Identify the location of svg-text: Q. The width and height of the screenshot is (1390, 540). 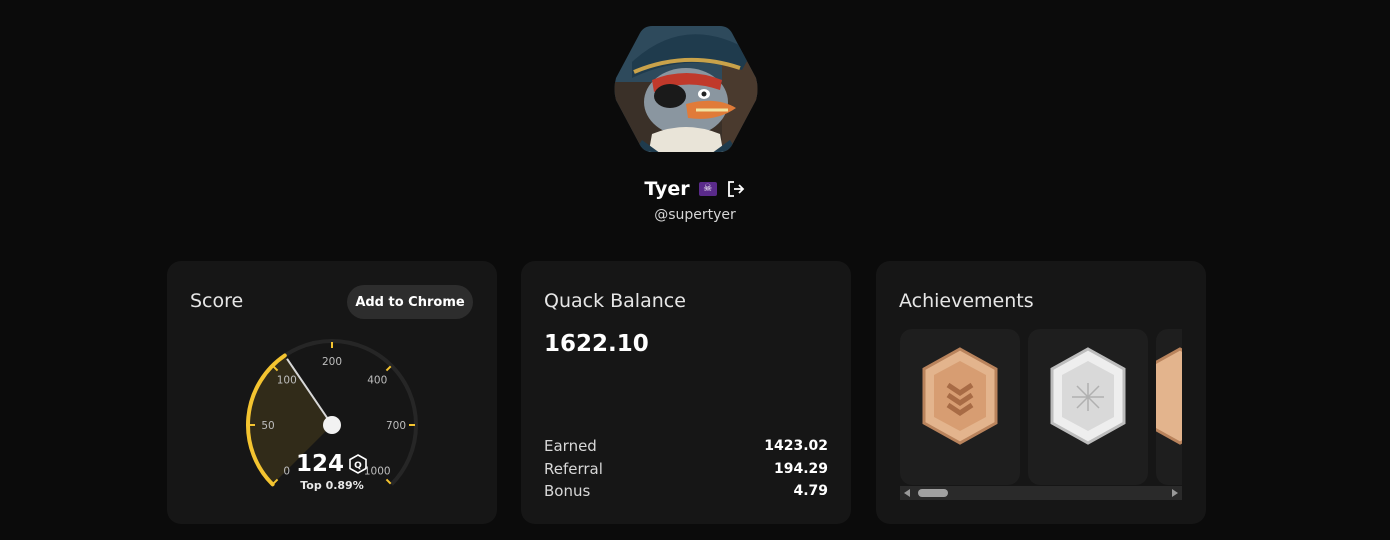
(358, 466).